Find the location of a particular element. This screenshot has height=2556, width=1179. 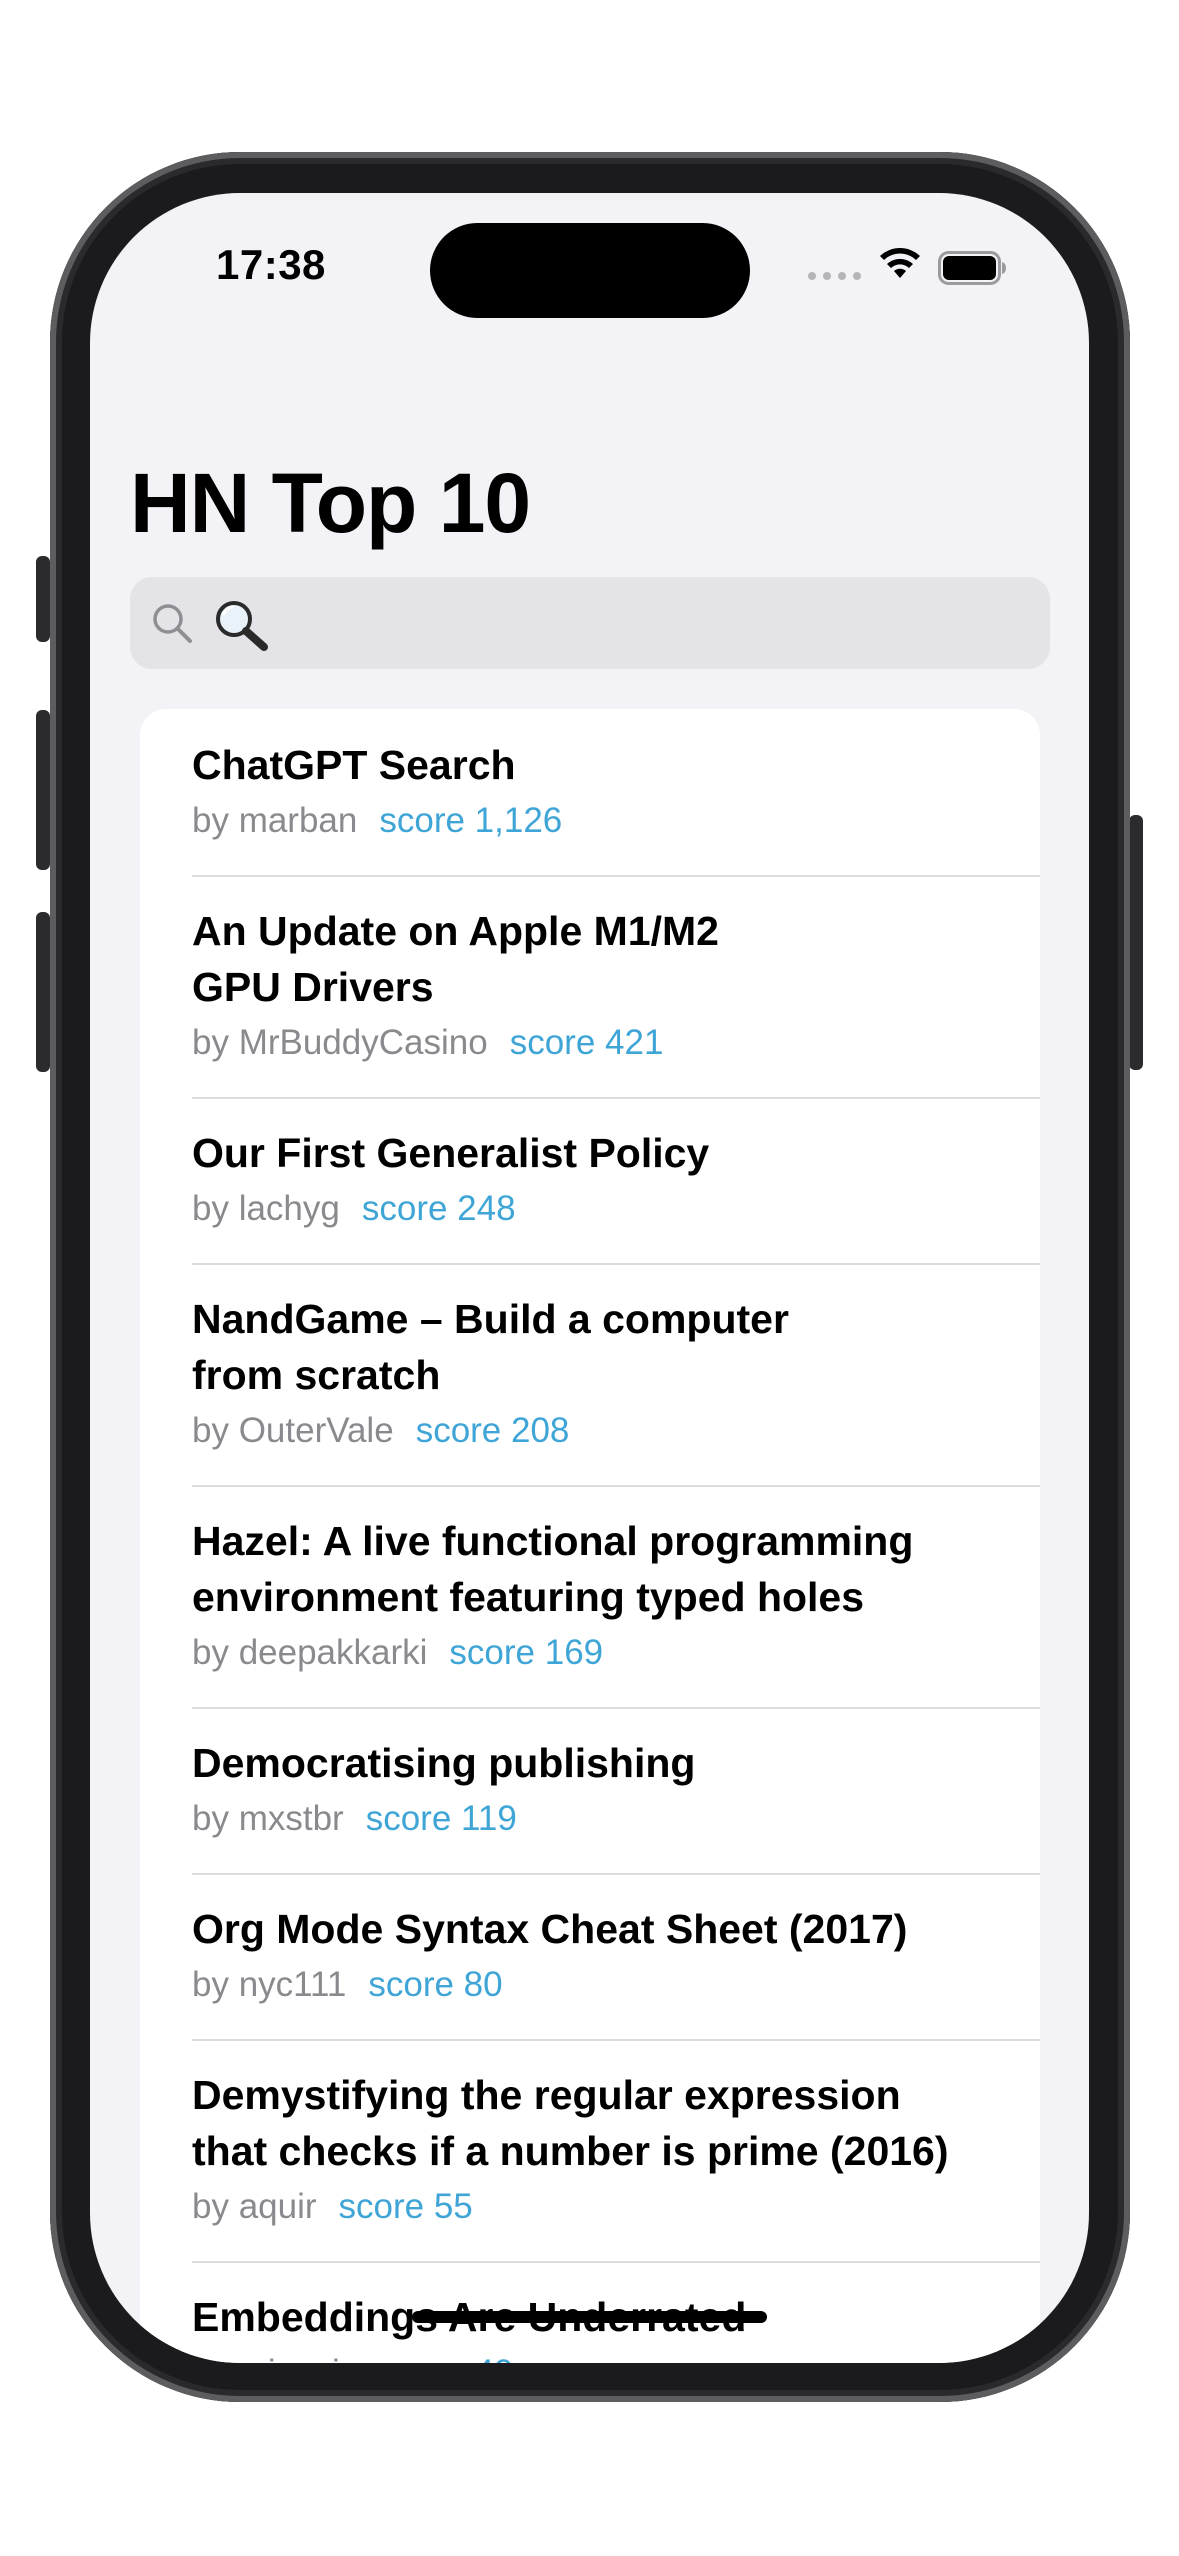

page-title: HN Top 10 is located at coordinates (330, 503).